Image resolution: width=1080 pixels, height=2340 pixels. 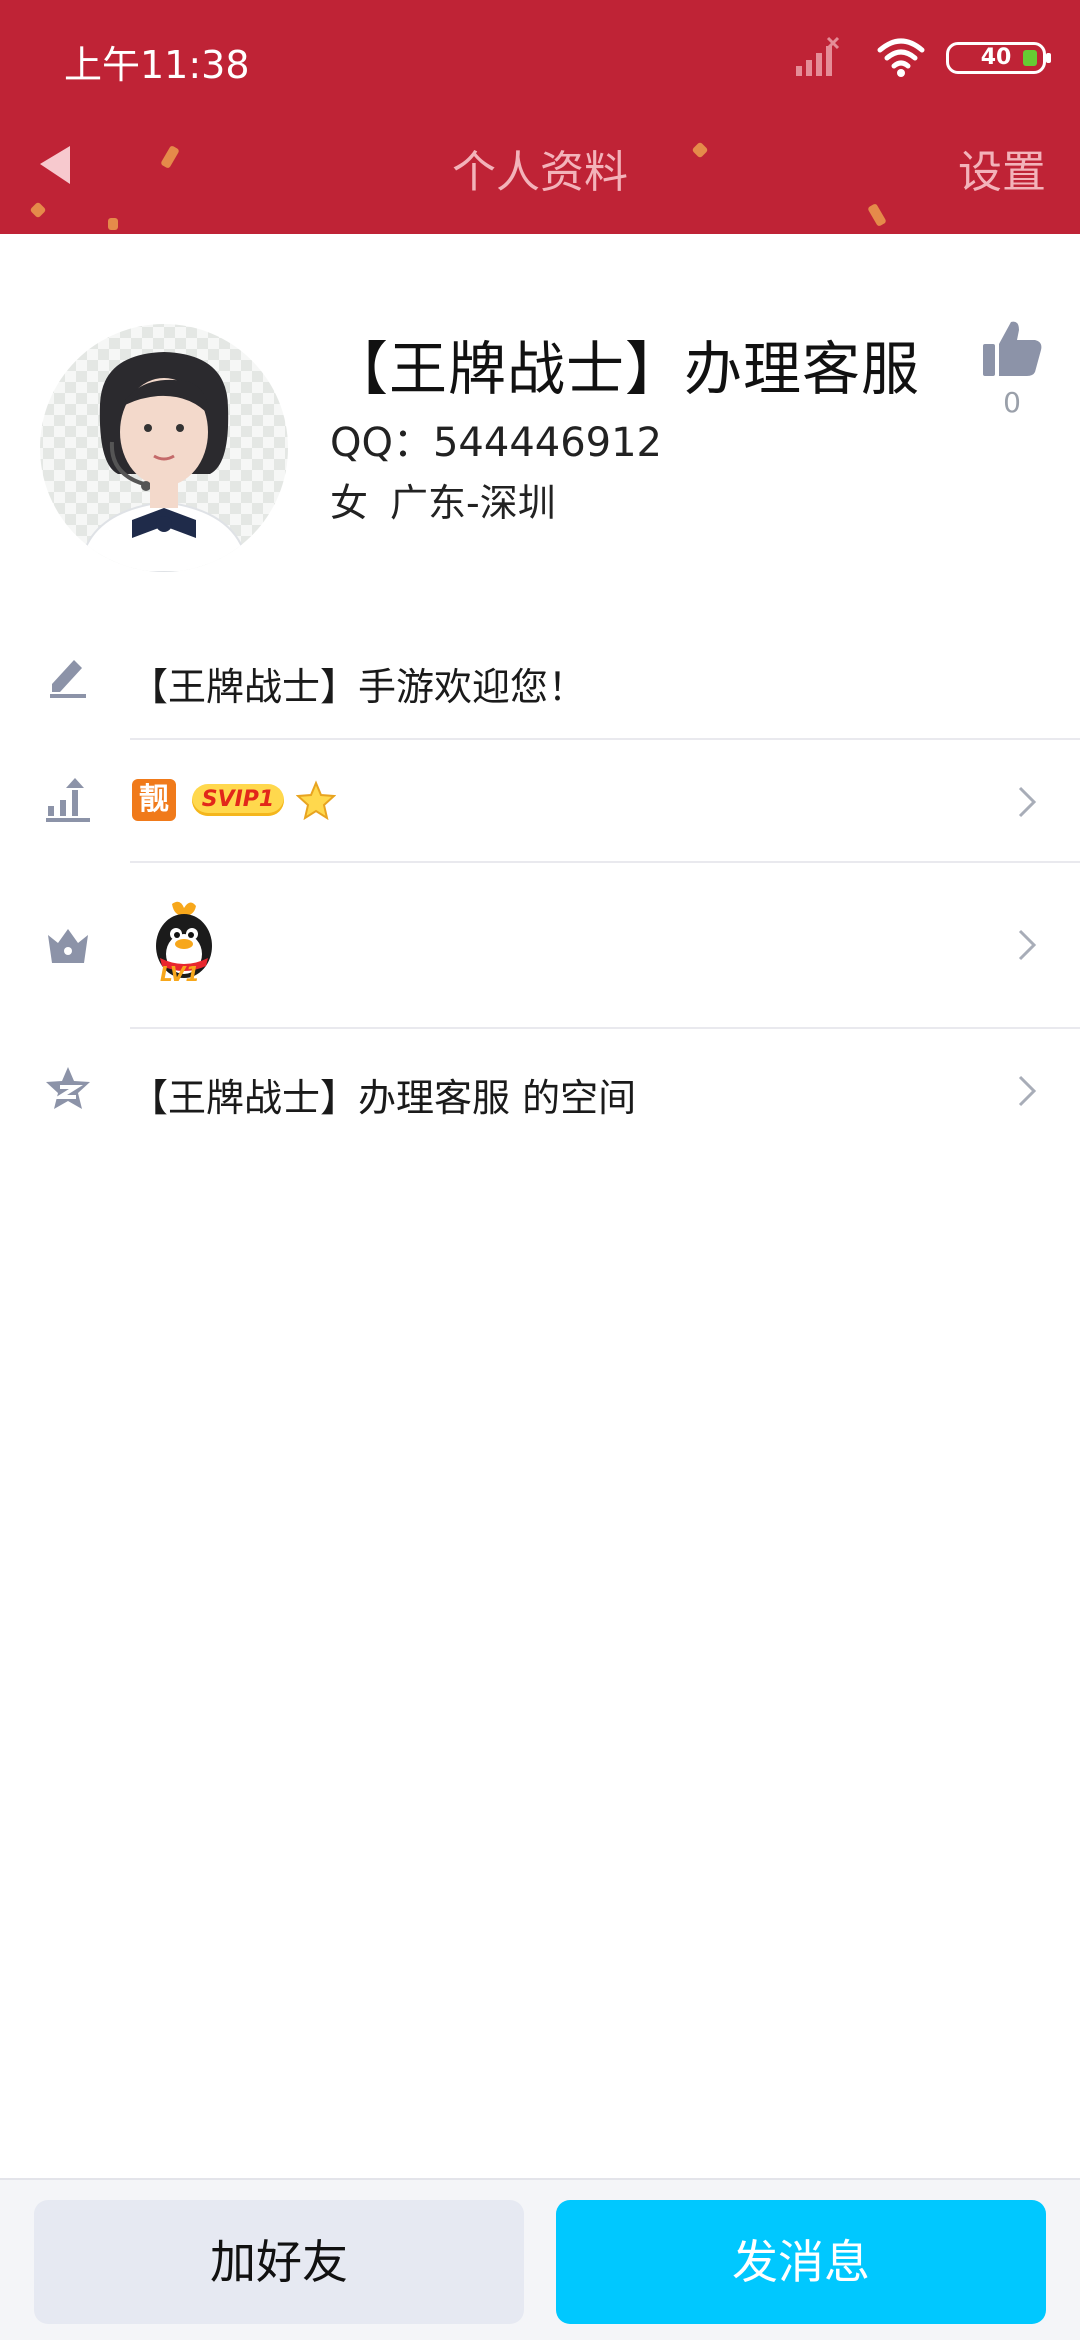 What do you see at coordinates (180, 974) in the screenshot?
I see `level-badge-text: LV1` at bounding box center [180, 974].